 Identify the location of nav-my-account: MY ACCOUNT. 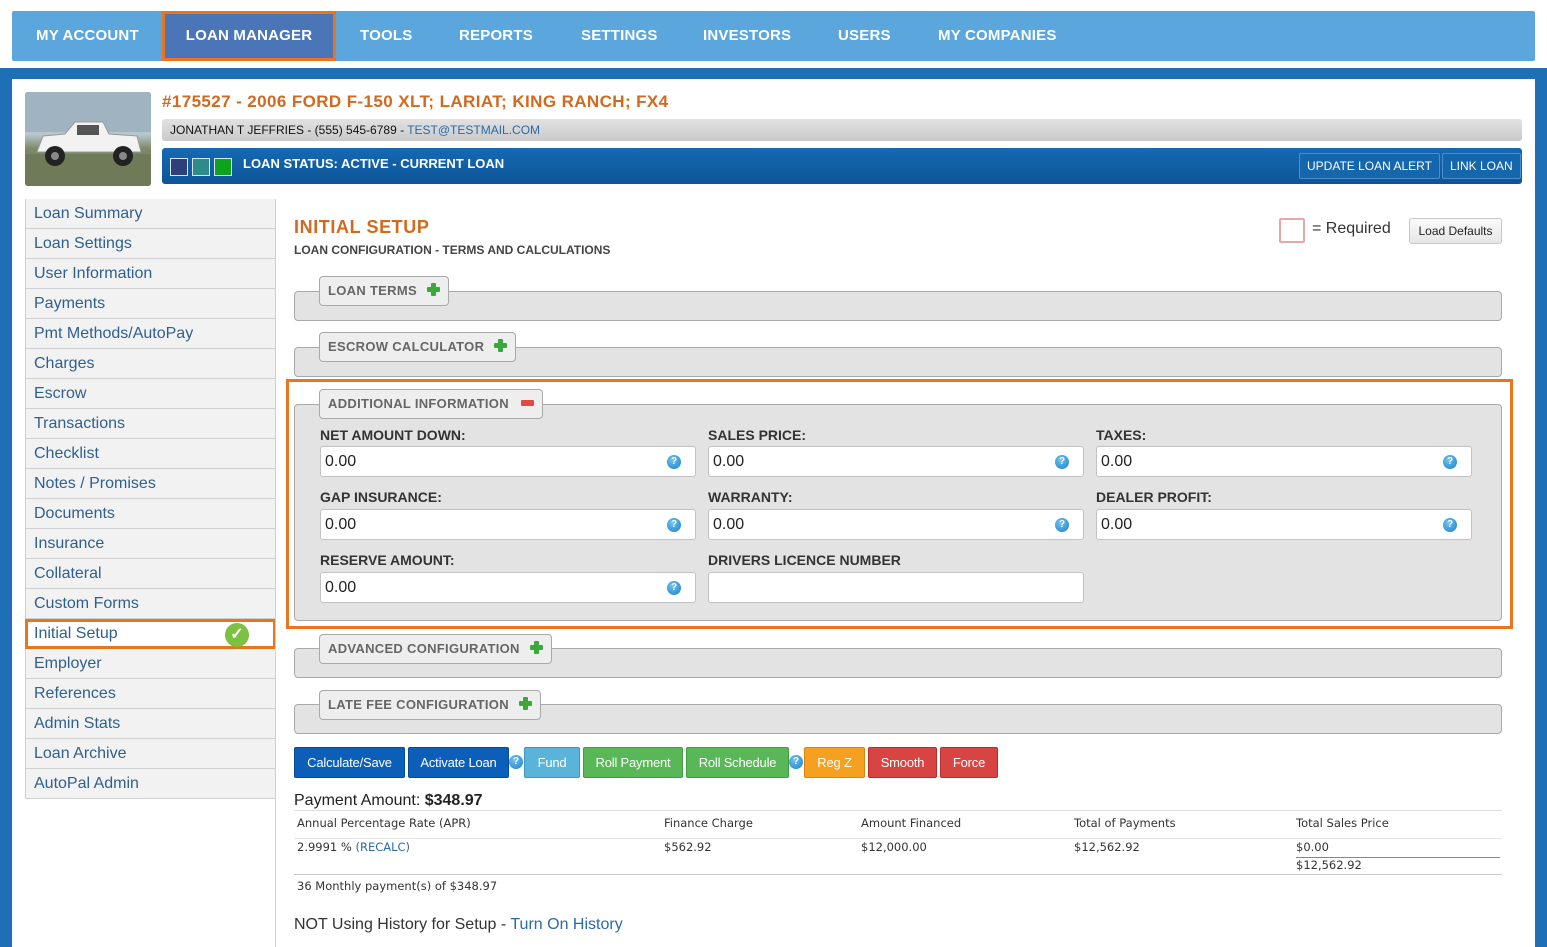
(87, 36).